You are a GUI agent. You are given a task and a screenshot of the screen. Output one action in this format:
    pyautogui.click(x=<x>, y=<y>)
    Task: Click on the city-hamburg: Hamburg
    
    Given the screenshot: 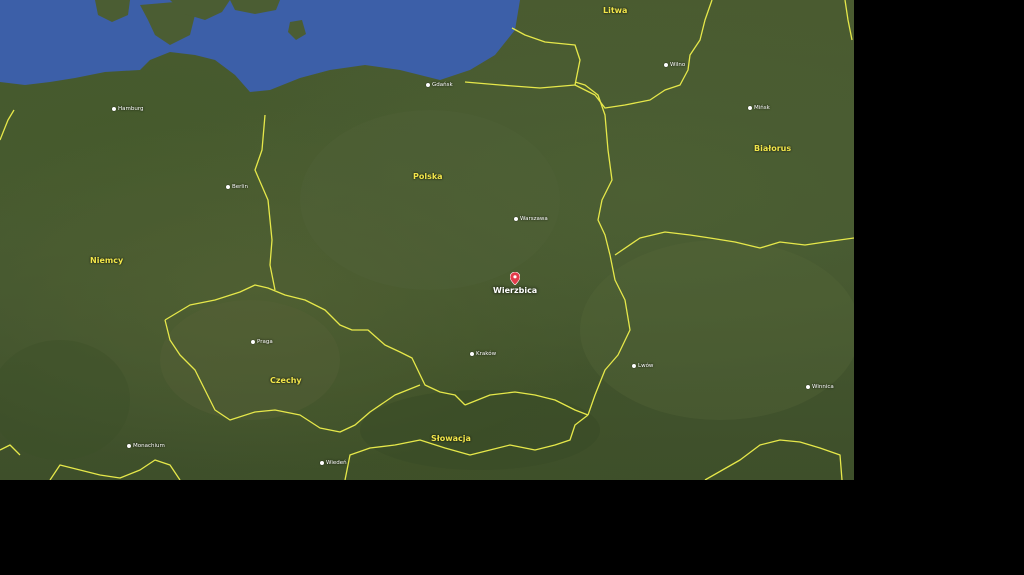 What is the action you would take?
    pyautogui.click(x=128, y=109)
    